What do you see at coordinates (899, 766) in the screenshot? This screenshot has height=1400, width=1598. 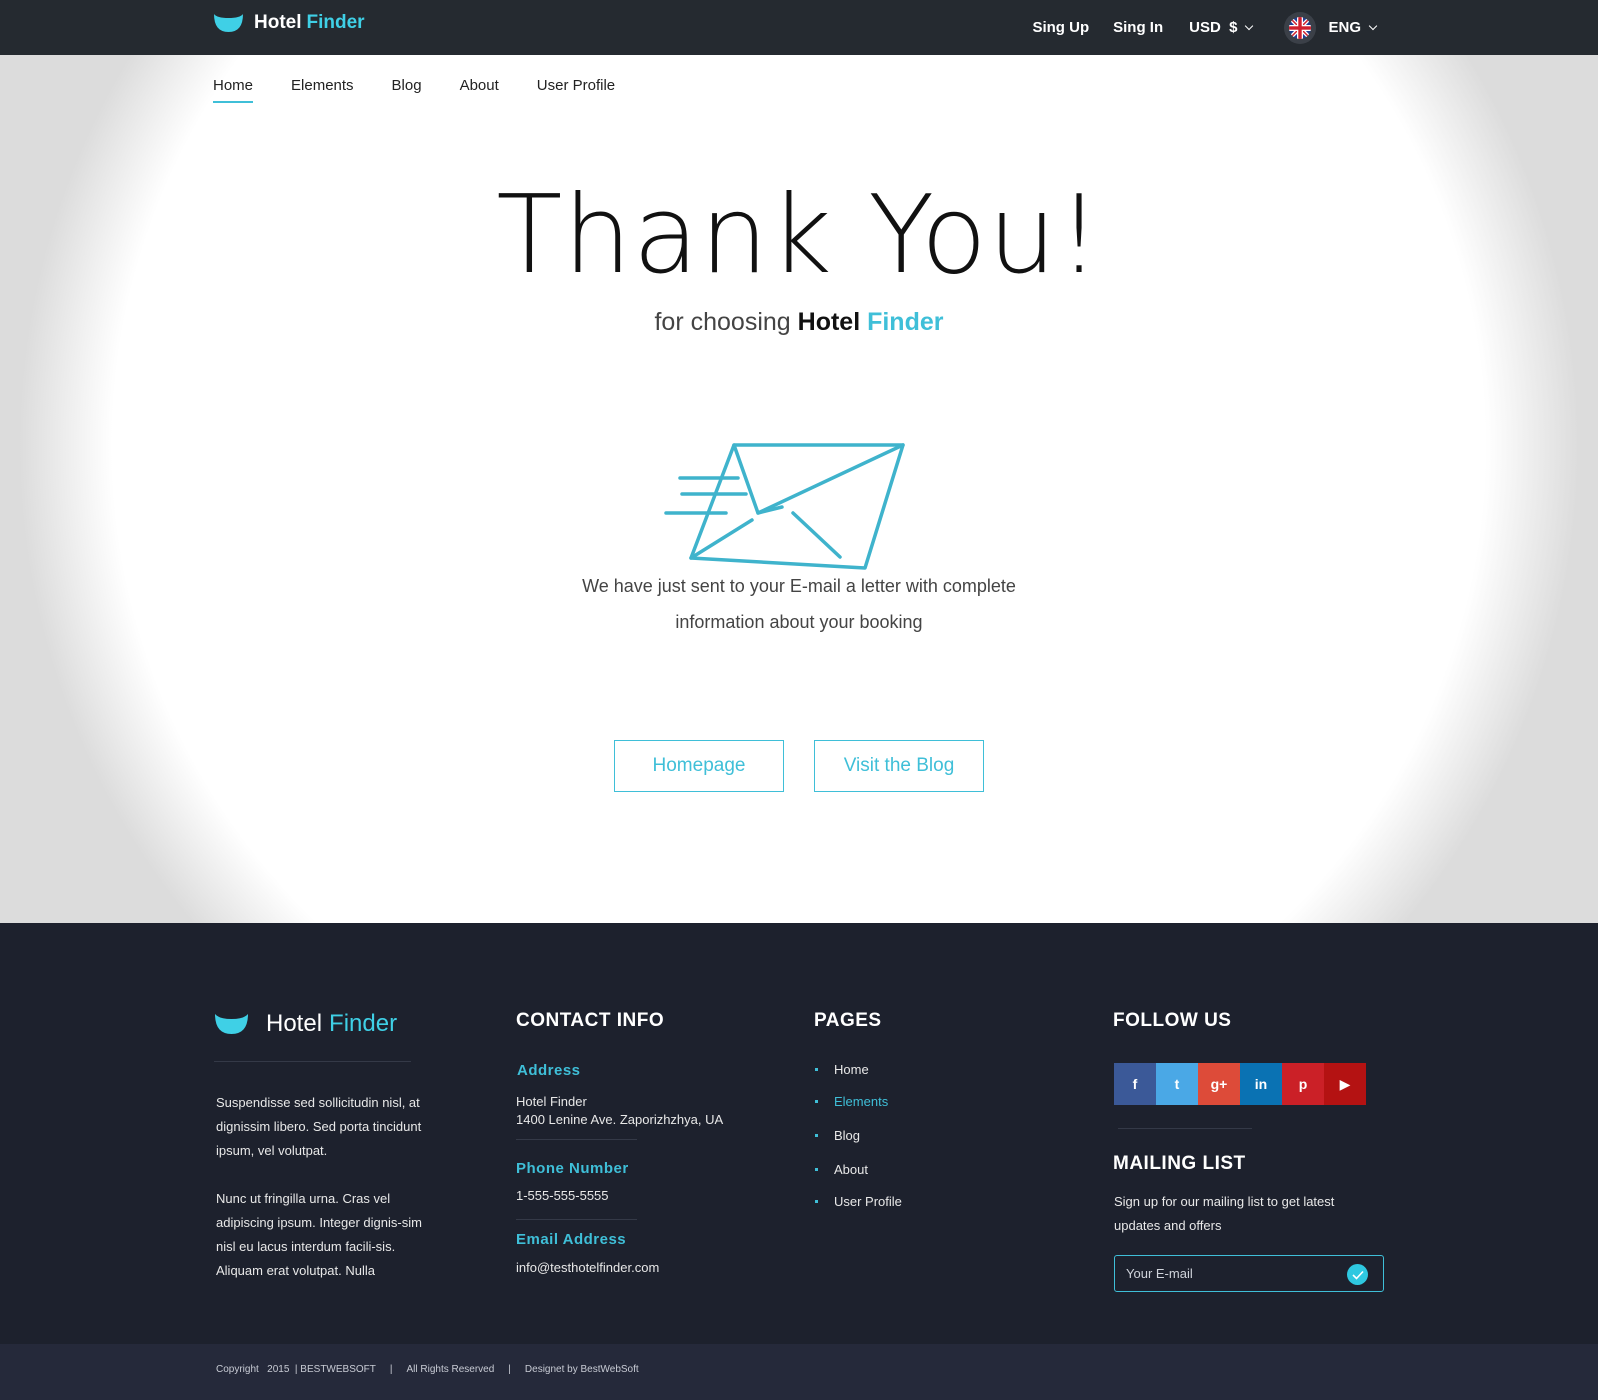 I see `visit-blog-button: Visit the Blog` at bounding box center [899, 766].